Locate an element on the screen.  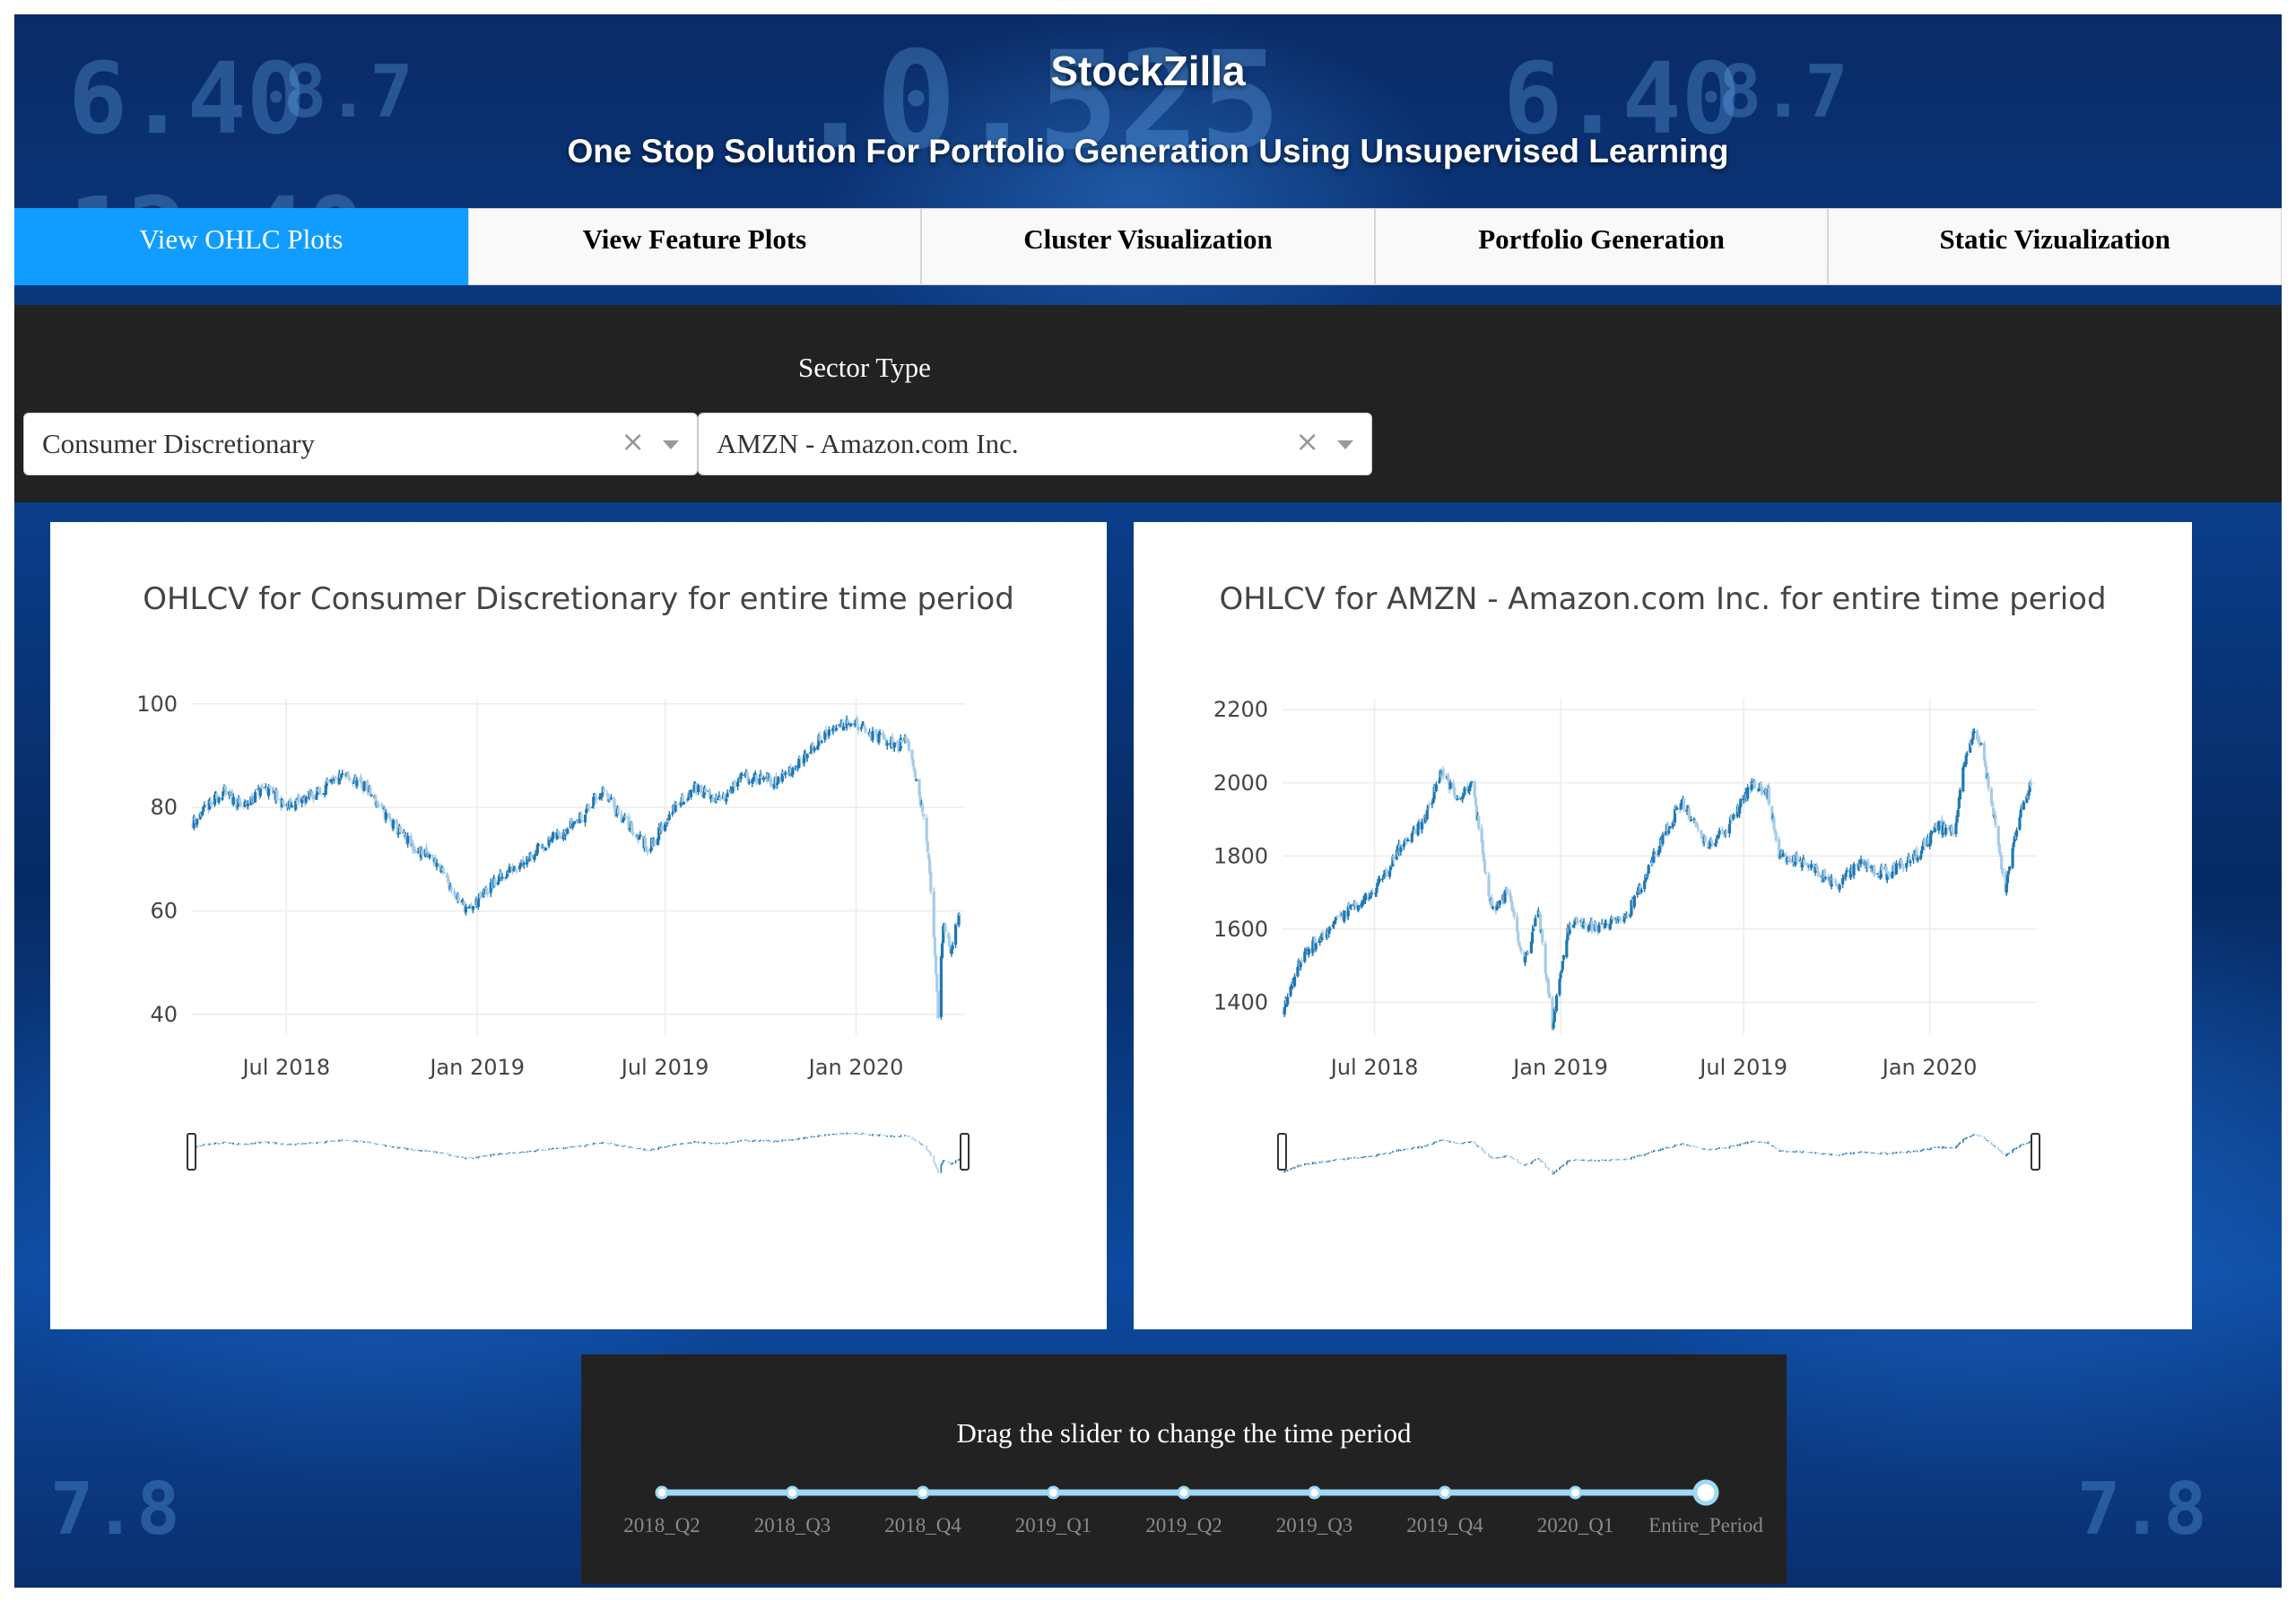
tab-view-feature-plots: View Feature Plots is located at coordinates (694, 246).